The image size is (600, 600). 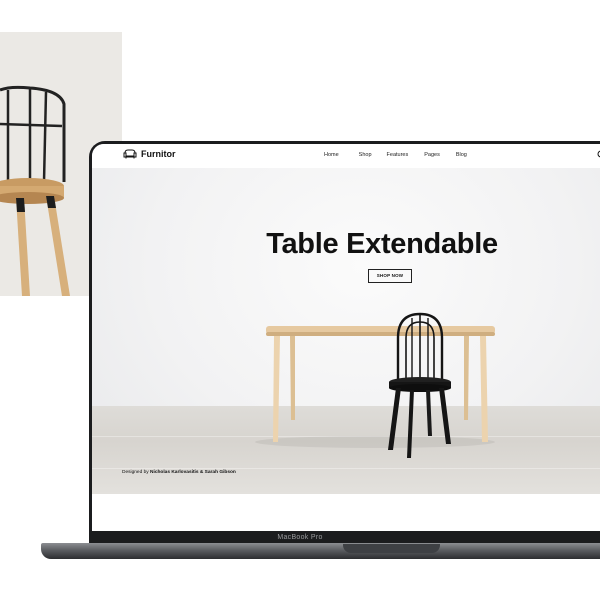 What do you see at coordinates (391, 548) in the screenshot?
I see `laptop-notch` at bounding box center [391, 548].